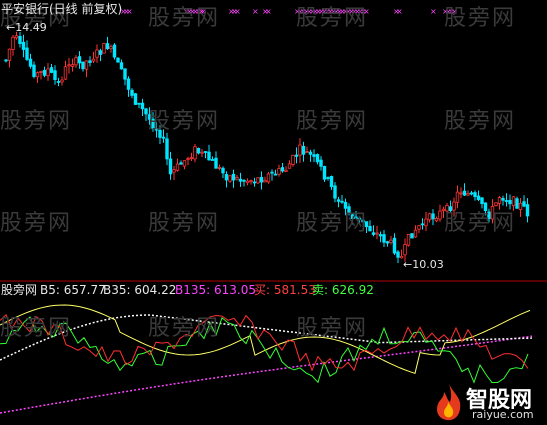 This screenshot has height=425, width=547. I want to click on low-price-value: 10.03, so click(428, 264).